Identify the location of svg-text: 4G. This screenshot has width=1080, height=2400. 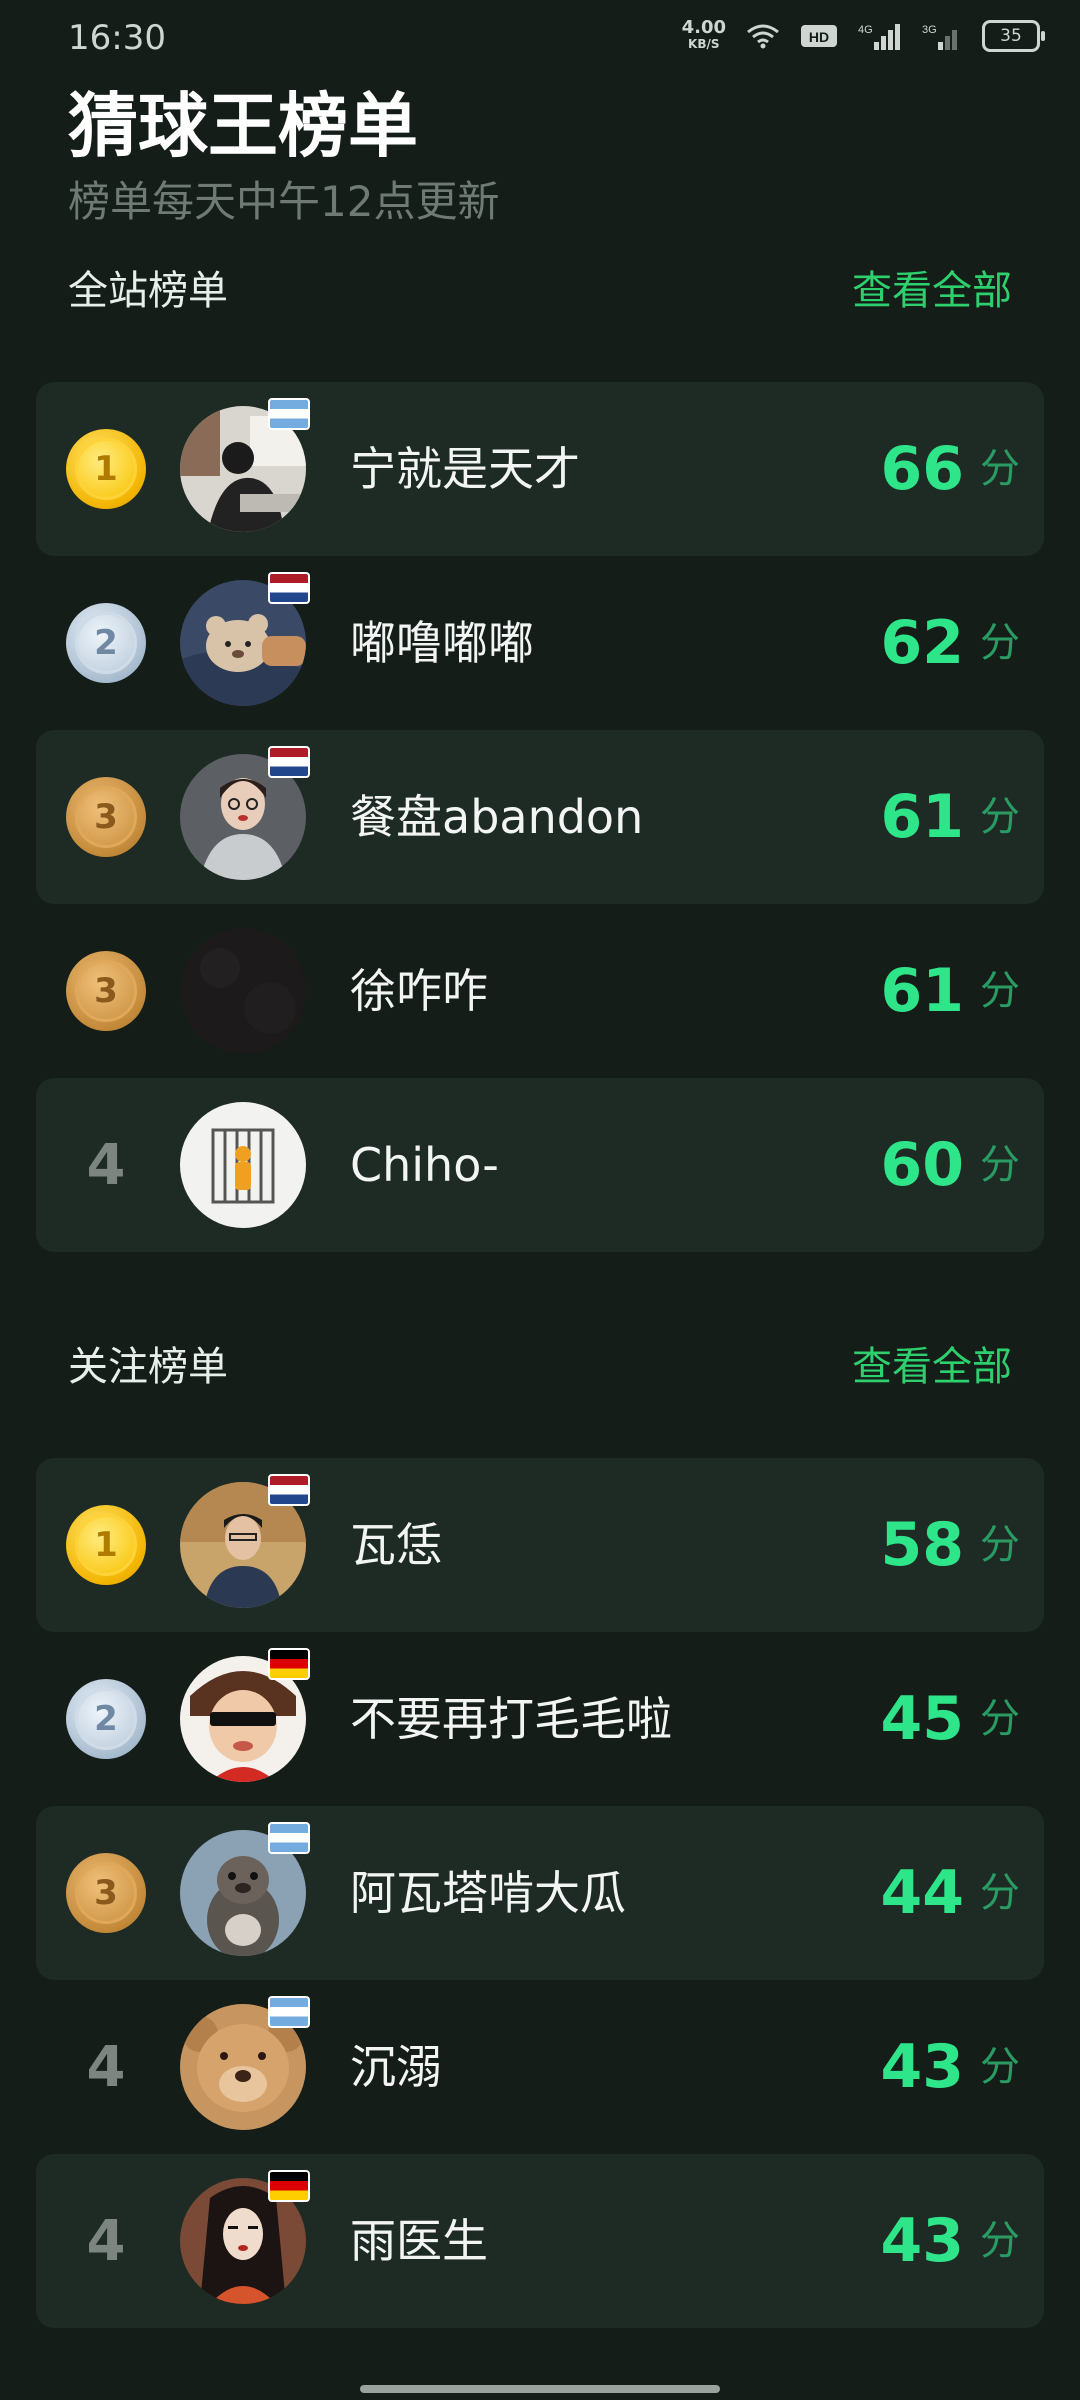
(865, 30).